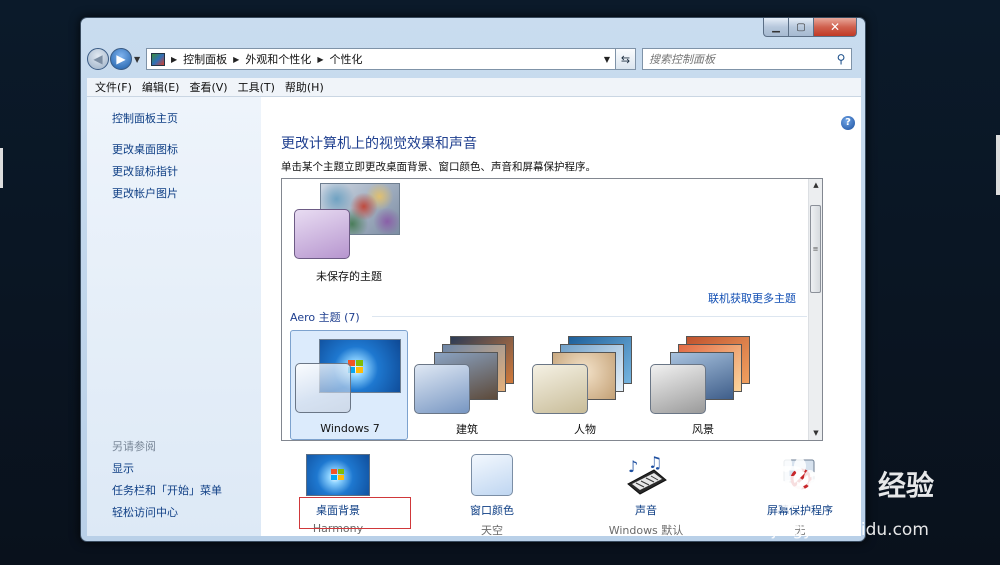 The height and width of the screenshot is (565, 1000). I want to click on sounds-value: Windows 默认, so click(646, 530).